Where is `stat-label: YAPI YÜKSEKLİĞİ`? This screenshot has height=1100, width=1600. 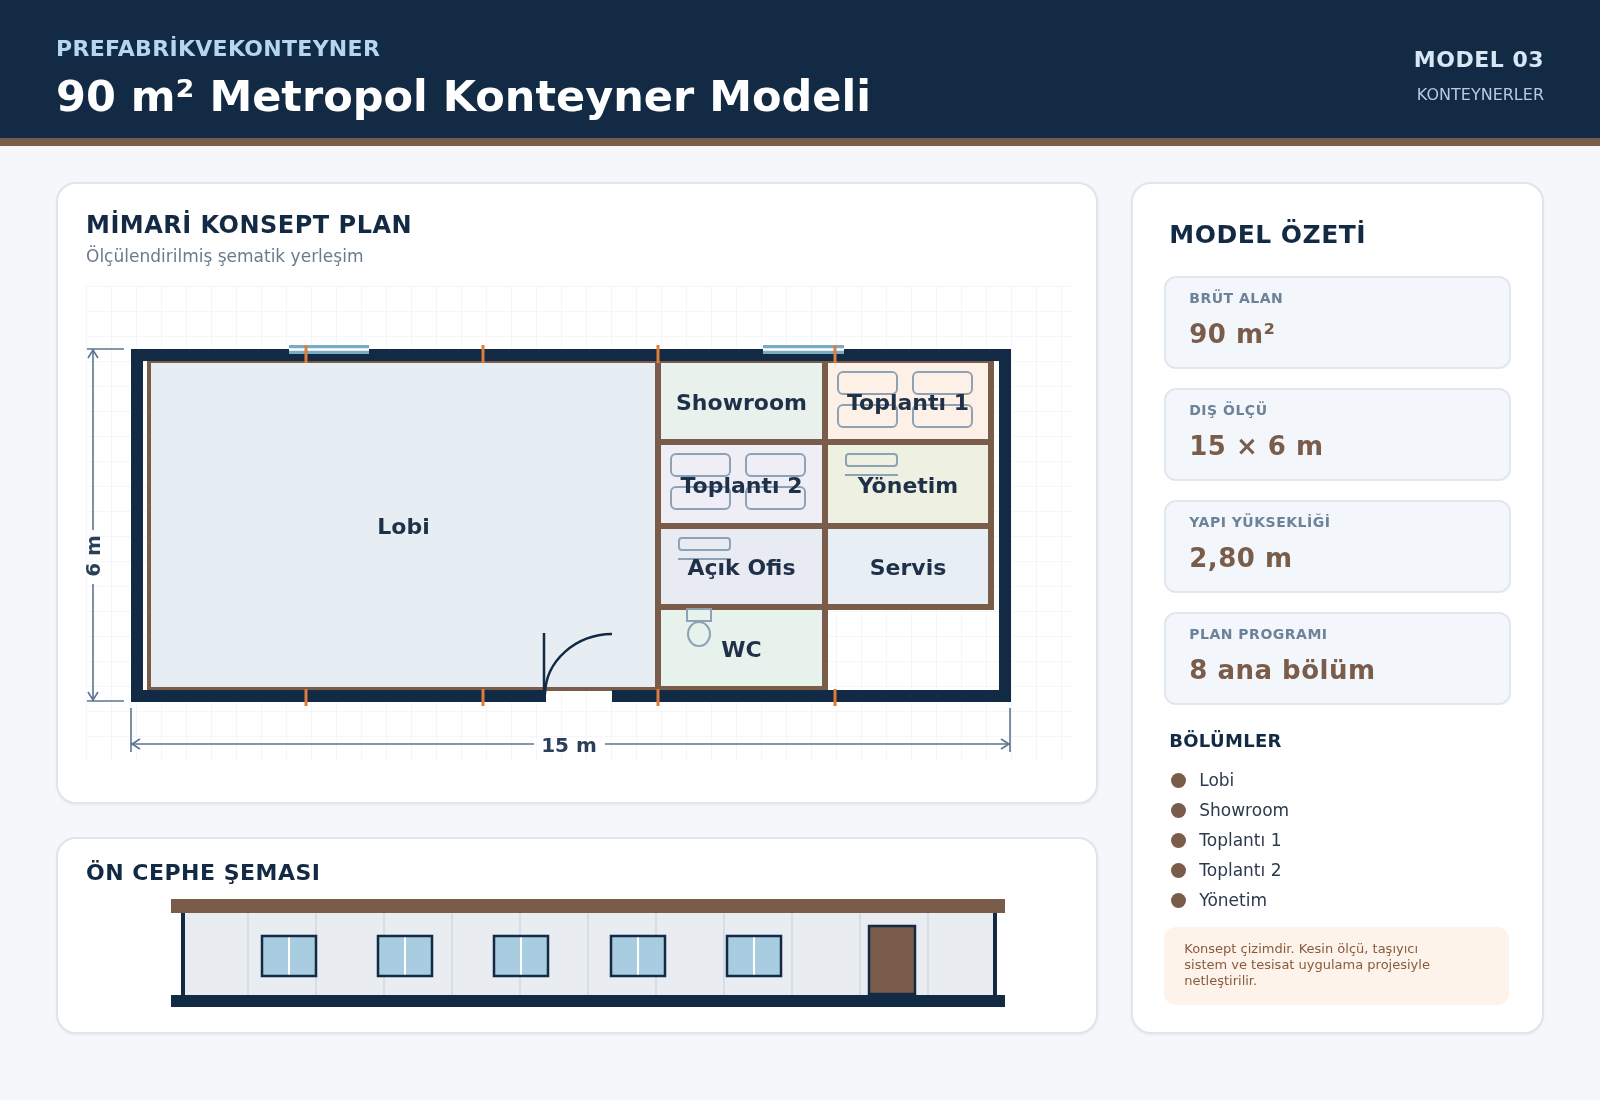
stat-label: YAPI YÜKSEKLİĞİ is located at coordinates (1260, 522).